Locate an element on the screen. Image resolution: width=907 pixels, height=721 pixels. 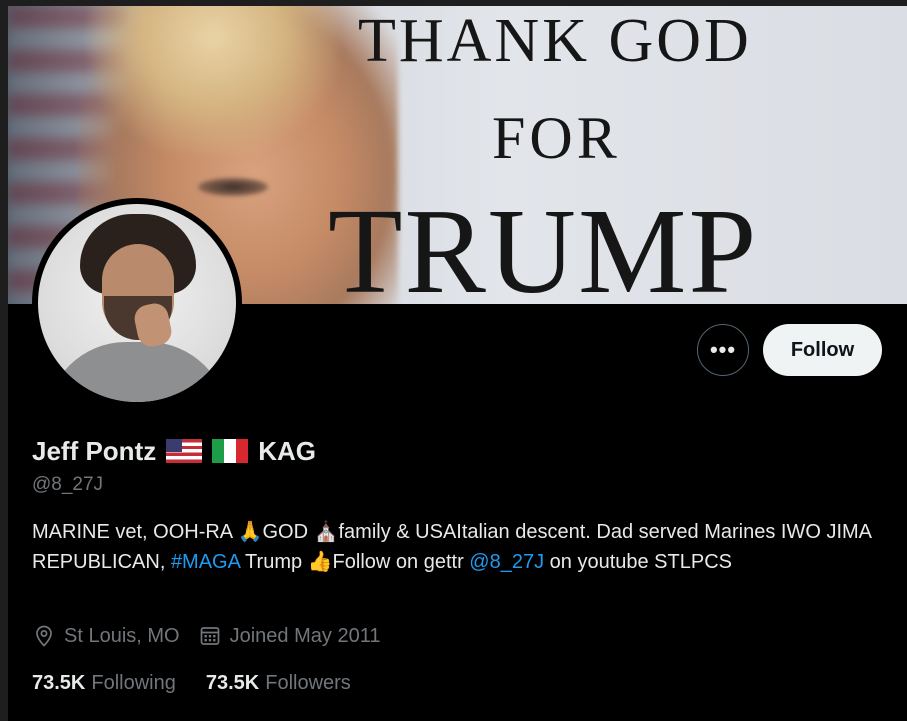
bio-text-2: Trump 👍Follow on gettr is located at coordinates (354, 562).